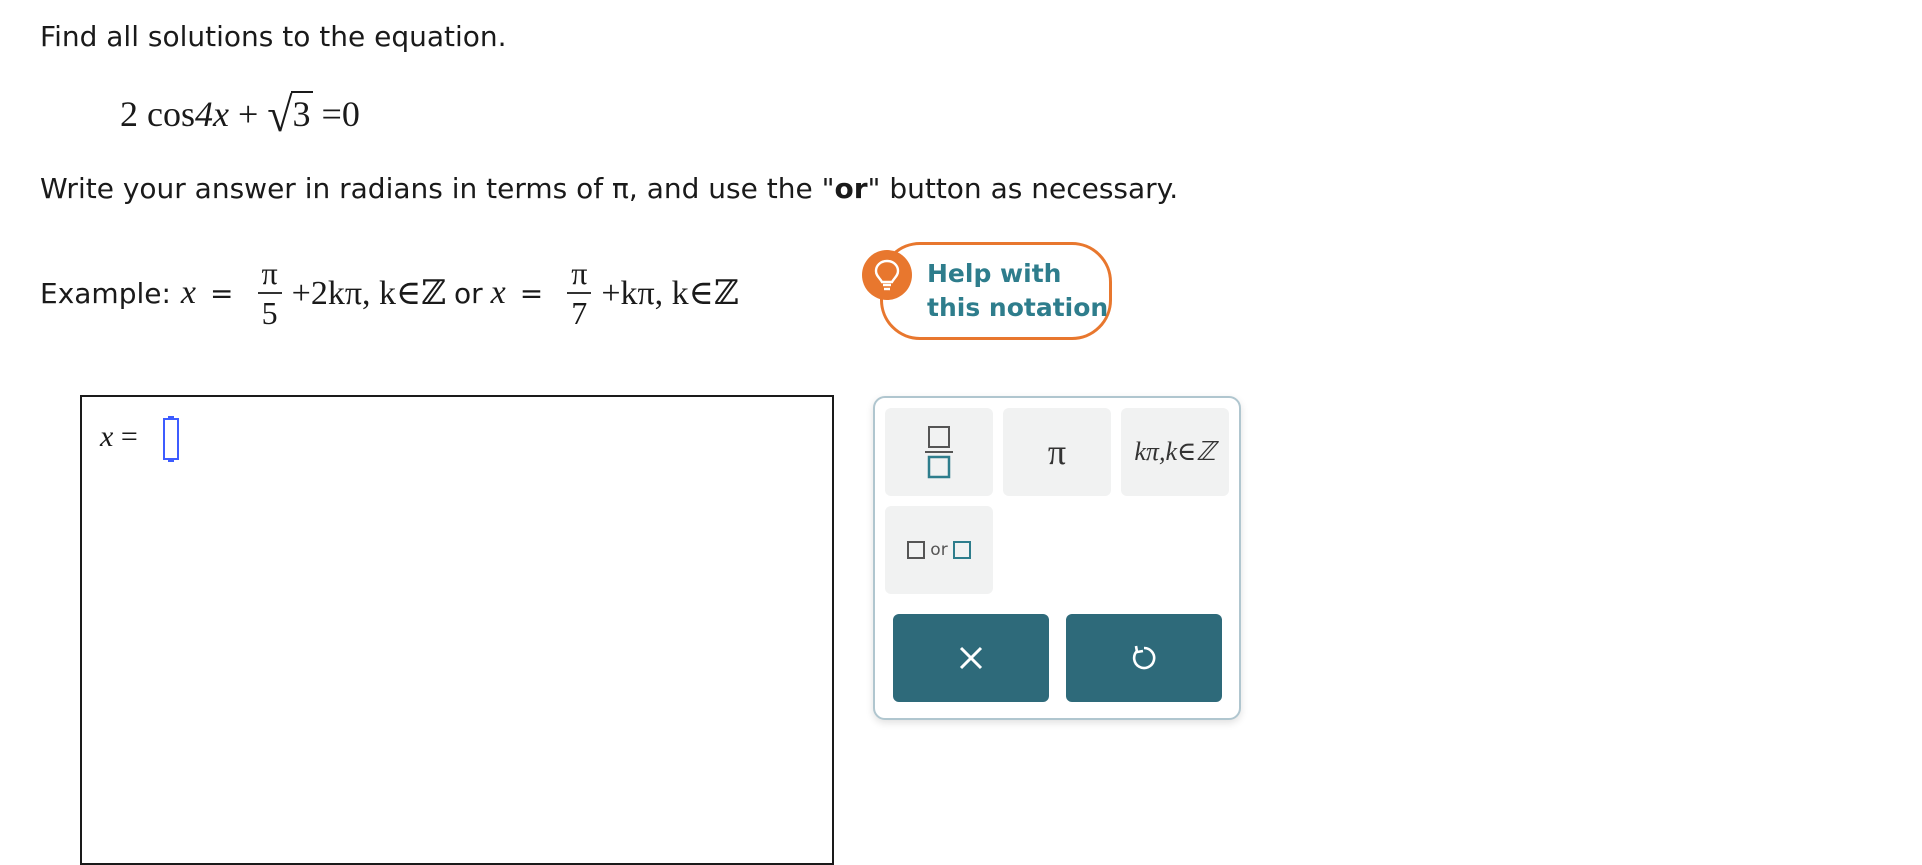 This screenshot has height=865, width=1922. What do you see at coordinates (129, 114) in the screenshot?
I see `equation-coef: 2` at bounding box center [129, 114].